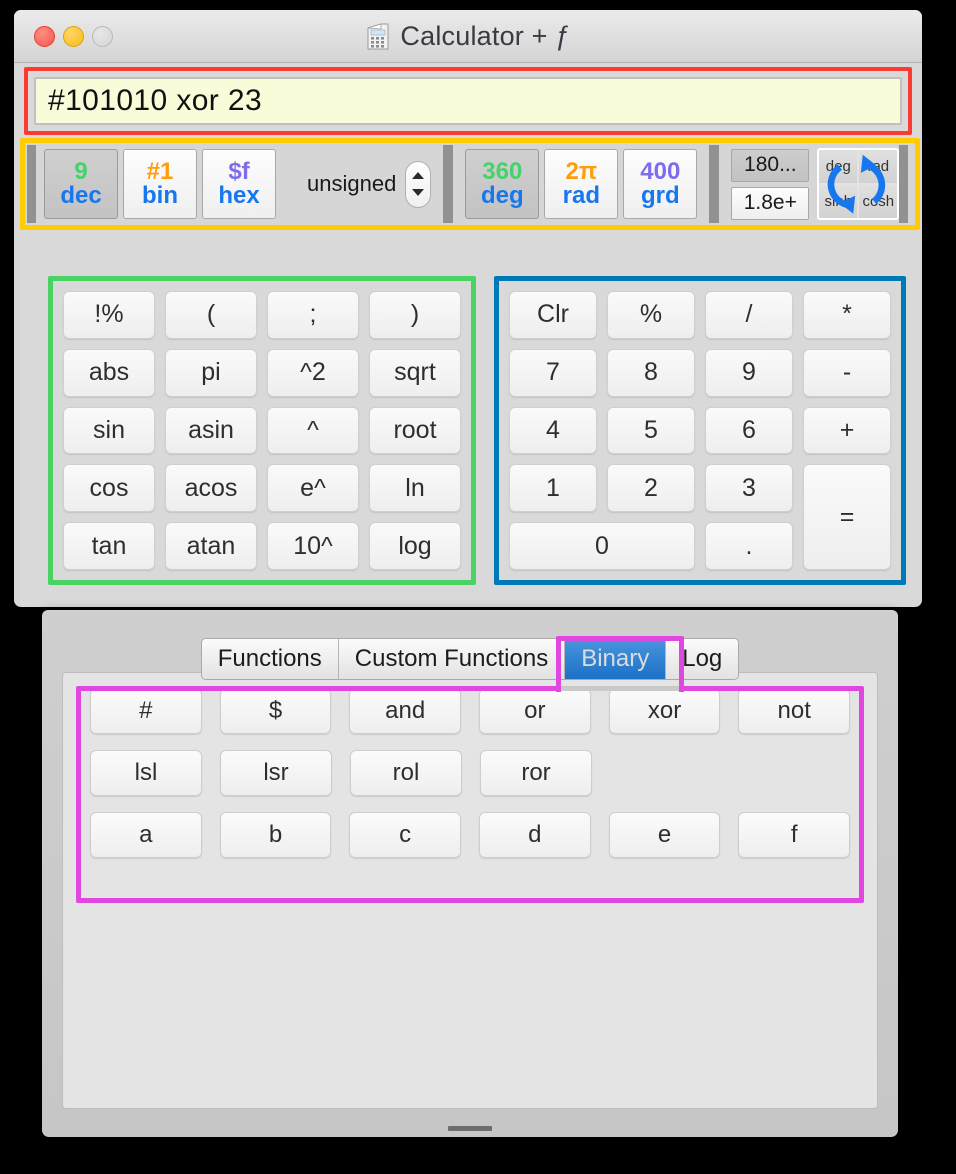 Image resolution: width=956 pixels, height=1174 pixels. Describe the element at coordinates (239, 195) in the screenshot. I see `base-mode-hex-label: hex` at that location.